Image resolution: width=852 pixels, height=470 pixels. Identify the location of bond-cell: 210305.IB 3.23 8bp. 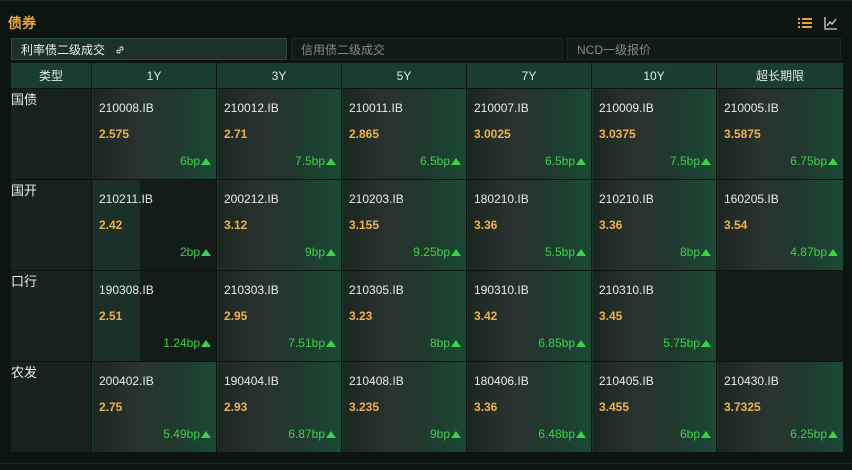
(404, 316).